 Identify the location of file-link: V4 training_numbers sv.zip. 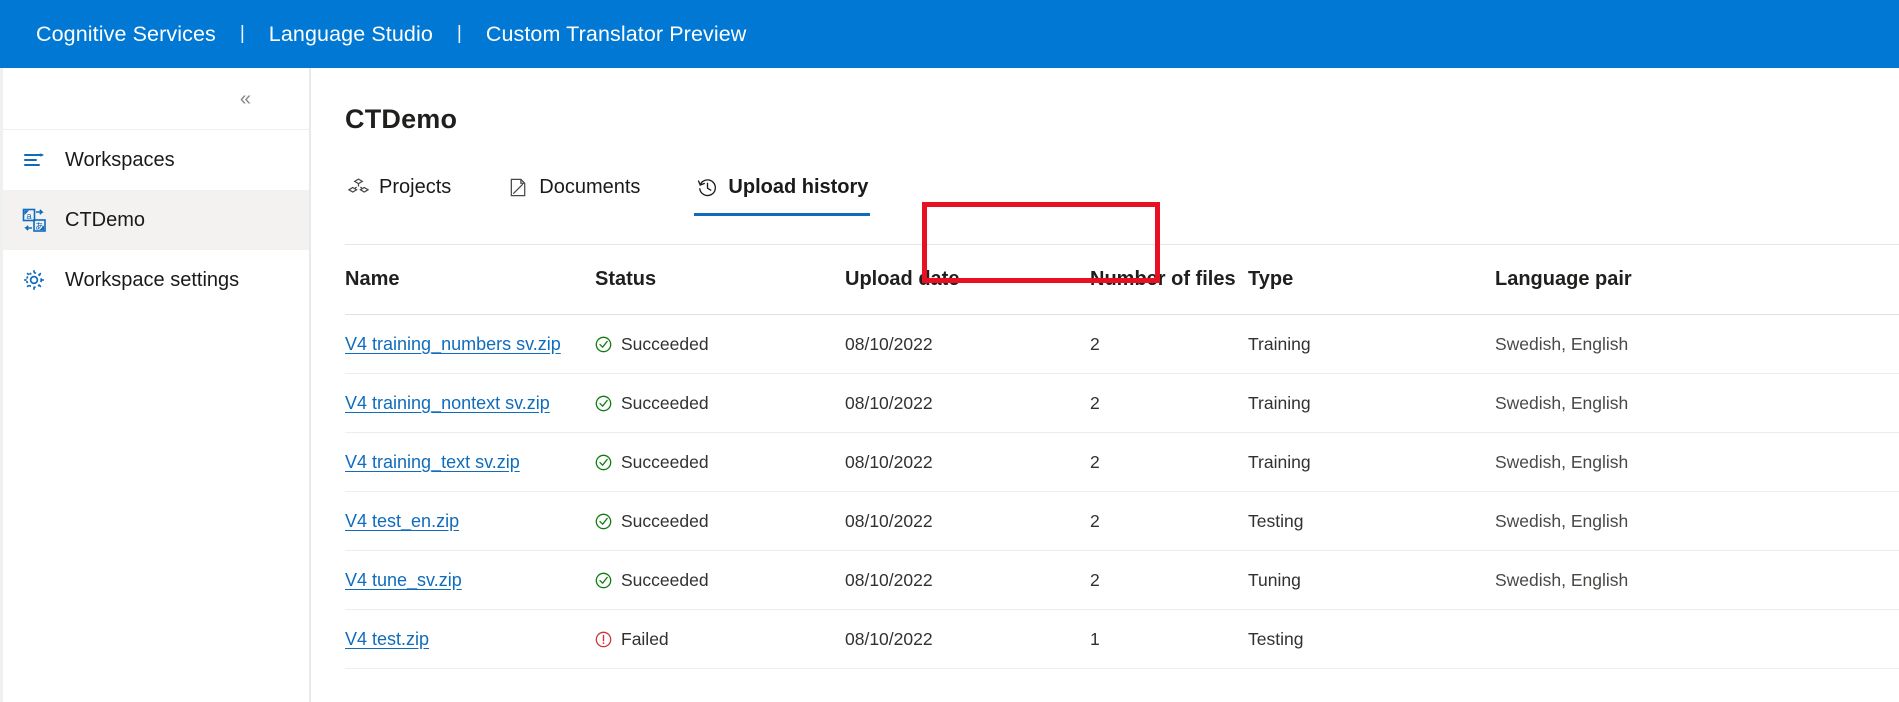
(453, 344).